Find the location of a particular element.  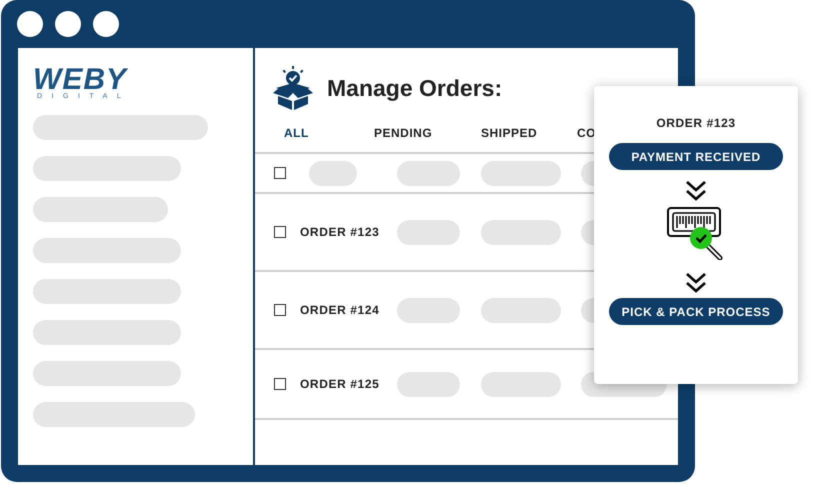

logo-wordmark: WEBY is located at coordinates (80, 79).